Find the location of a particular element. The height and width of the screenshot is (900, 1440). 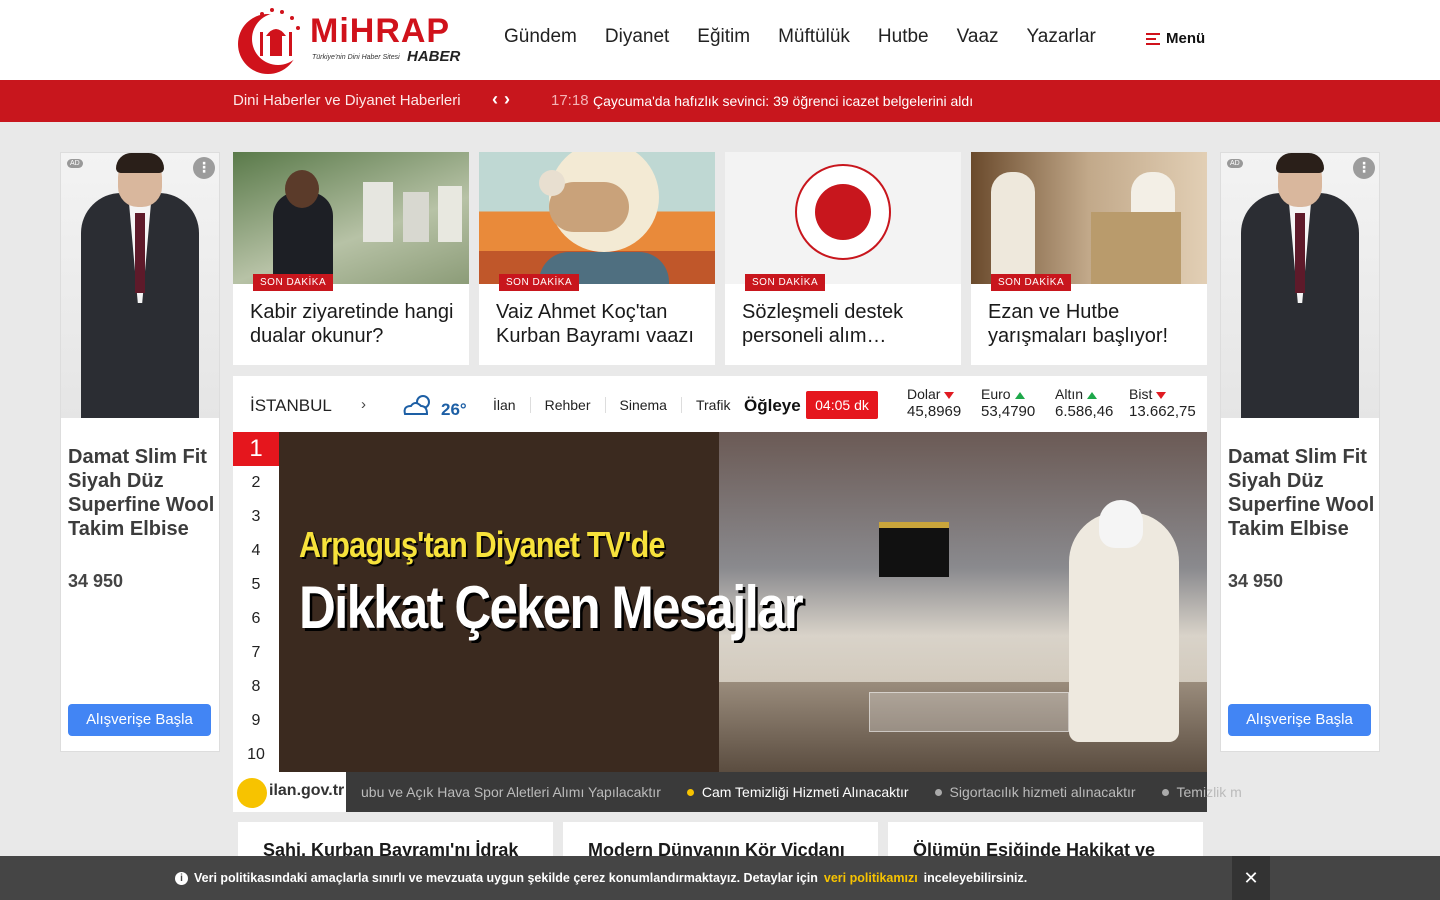

market-bist: Bist 13.662,75 is located at coordinates (1162, 403).